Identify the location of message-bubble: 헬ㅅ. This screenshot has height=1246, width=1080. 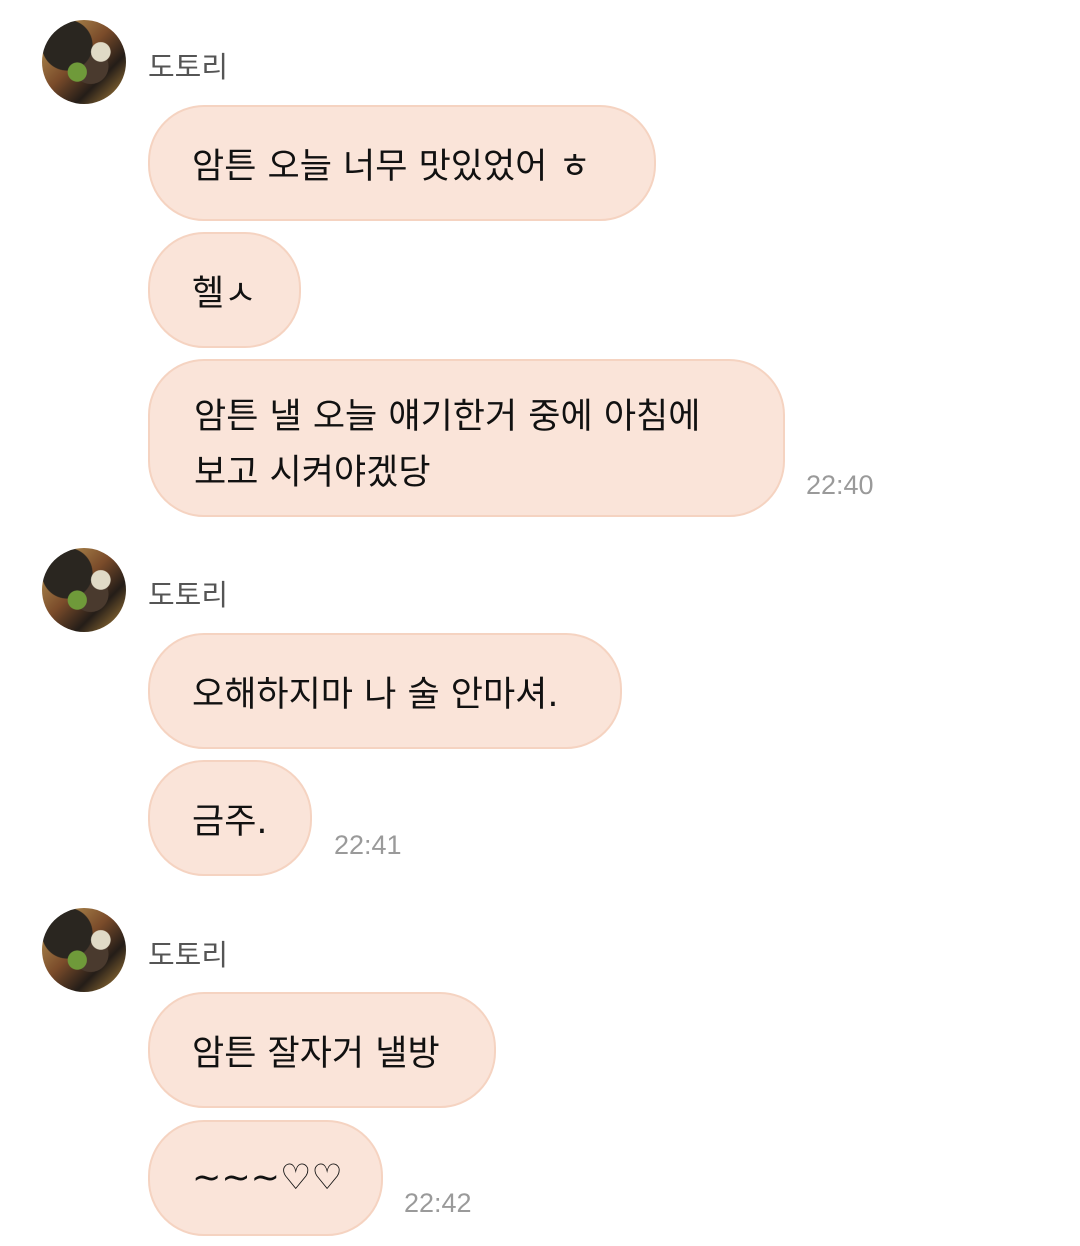
(224, 290).